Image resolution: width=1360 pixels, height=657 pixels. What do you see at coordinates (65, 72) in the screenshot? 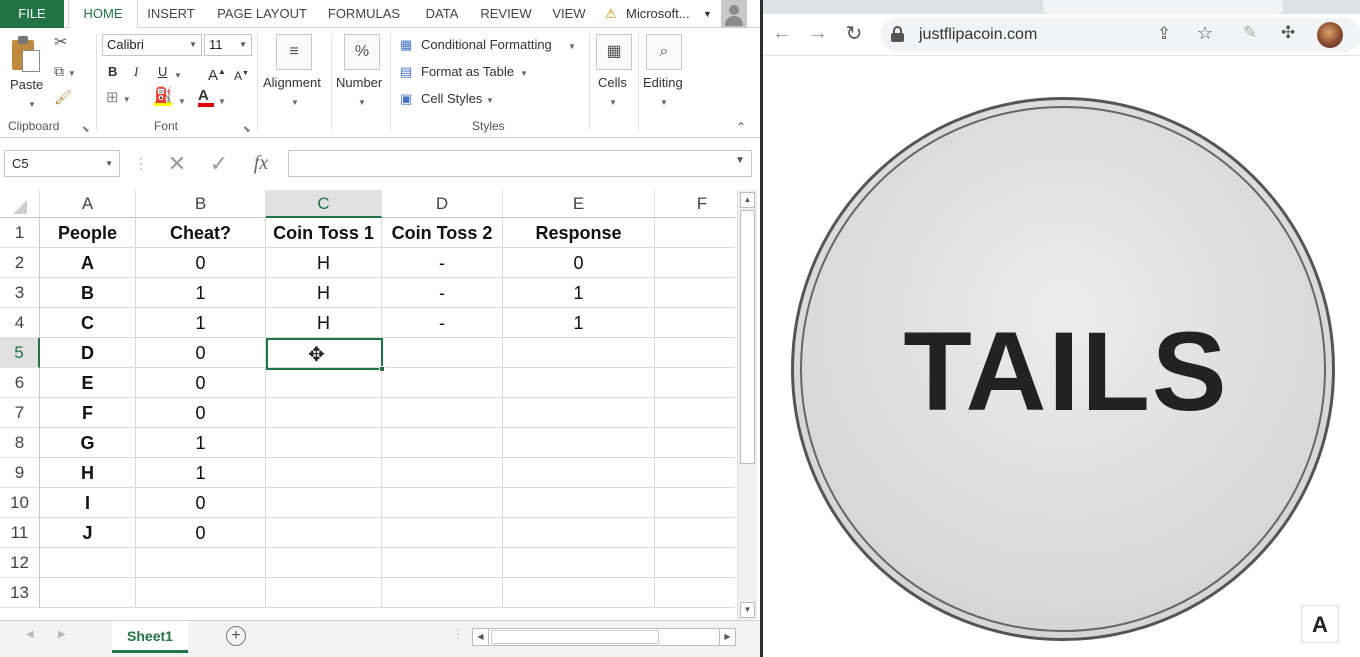
I see `copy-icon: ⧉ ▼` at bounding box center [65, 72].